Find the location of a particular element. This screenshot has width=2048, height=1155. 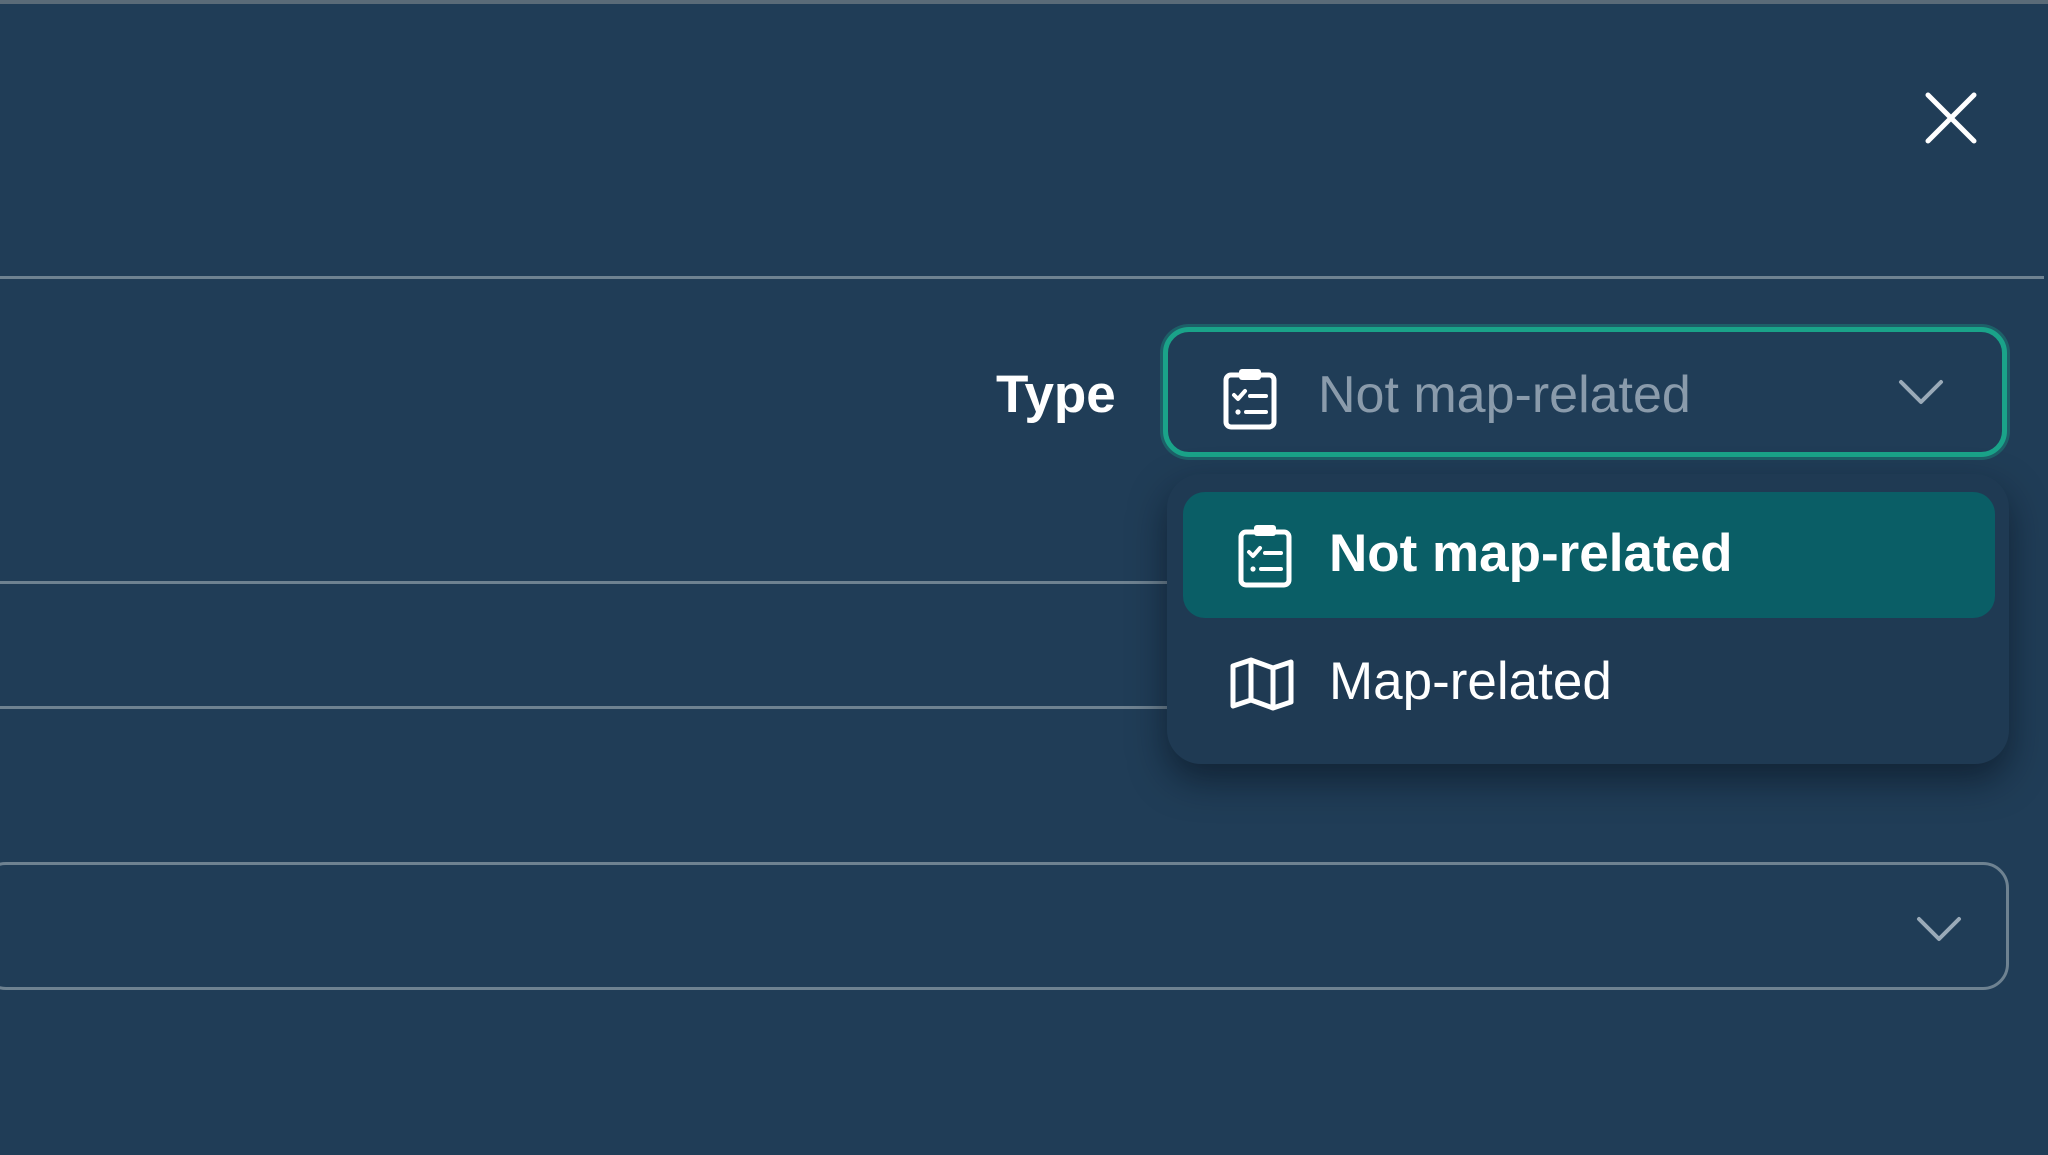

dropdown-option-label: Map-related is located at coordinates (1470, 681).